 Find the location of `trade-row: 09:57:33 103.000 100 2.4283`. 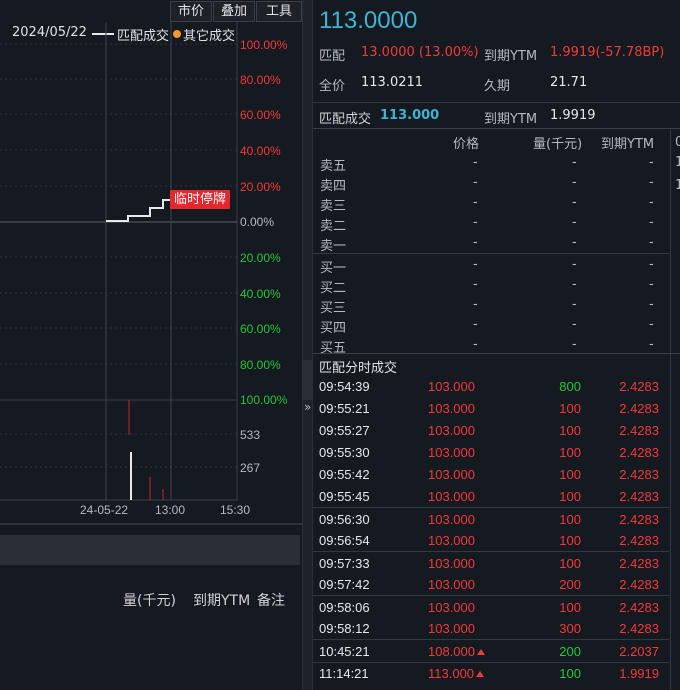

trade-row: 09:57:33 103.000 100 2.4283 is located at coordinates (489, 564).